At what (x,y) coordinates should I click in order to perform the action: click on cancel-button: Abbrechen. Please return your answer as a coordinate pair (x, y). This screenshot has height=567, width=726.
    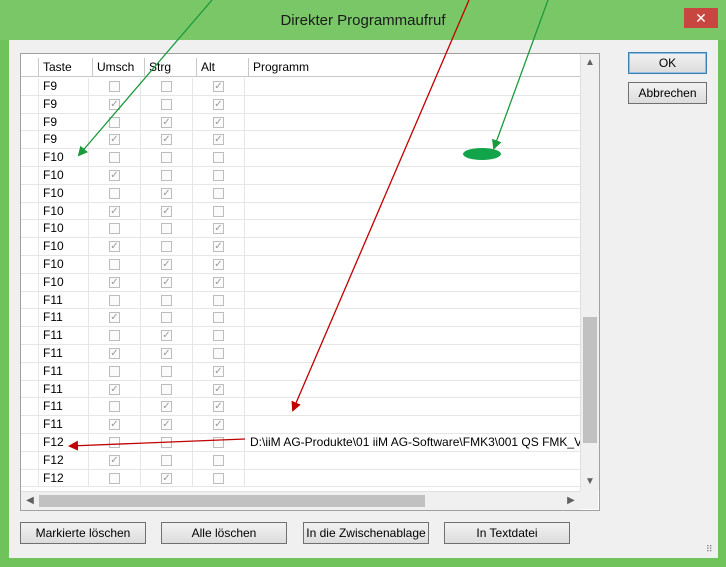
    Looking at the image, I should click on (667, 93).